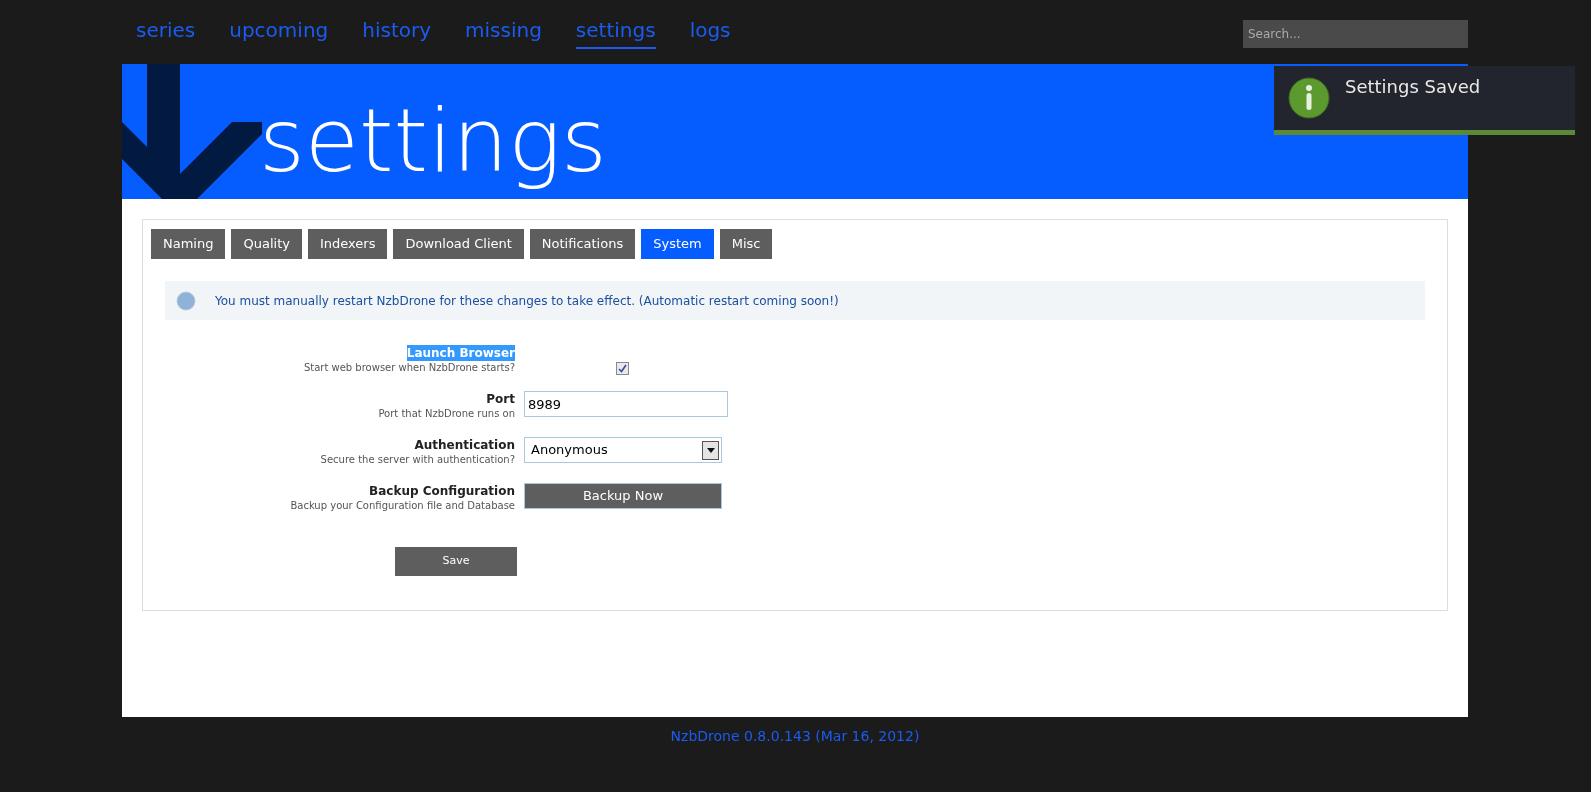 This screenshot has height=792, width=1591. Describe the element at coordinates (192, 131) in the screenshot. I see `down-arrow-icon` at that location.